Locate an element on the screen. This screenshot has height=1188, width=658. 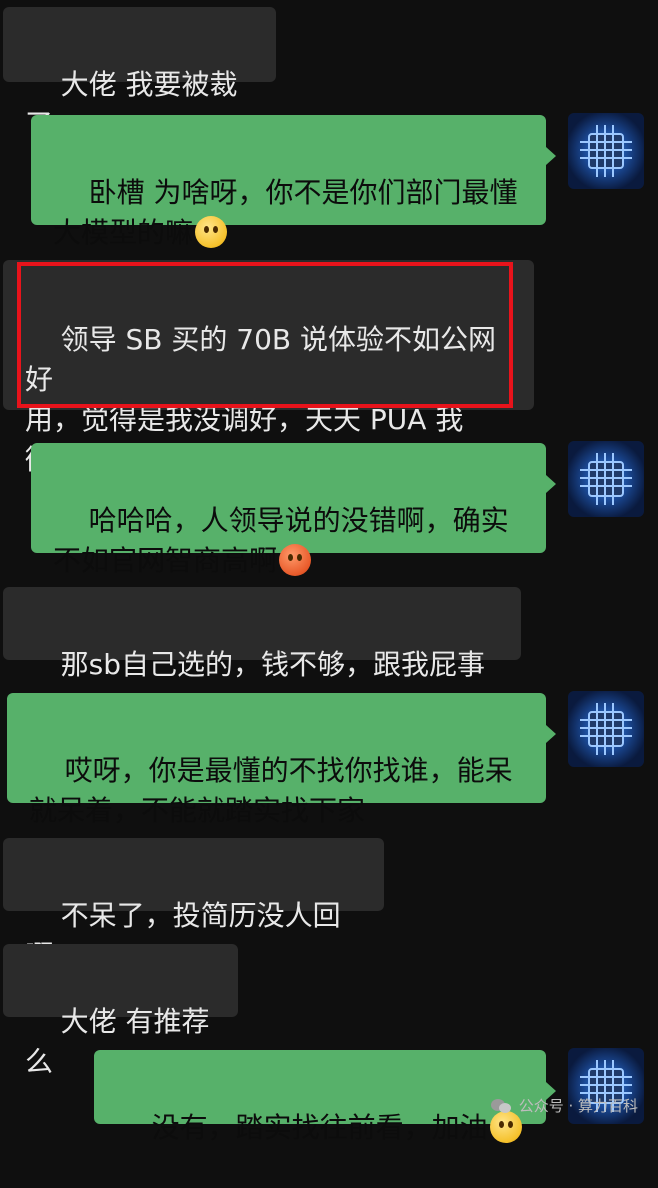
message-bubble-received: 大佬 我要被裁了 is located at coordinates (139, 74).